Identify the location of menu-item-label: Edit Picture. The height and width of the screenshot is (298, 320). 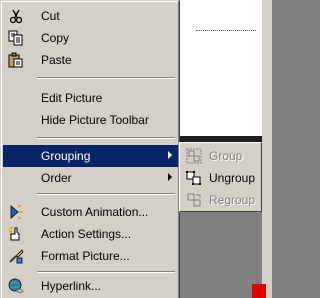
(72, 98).